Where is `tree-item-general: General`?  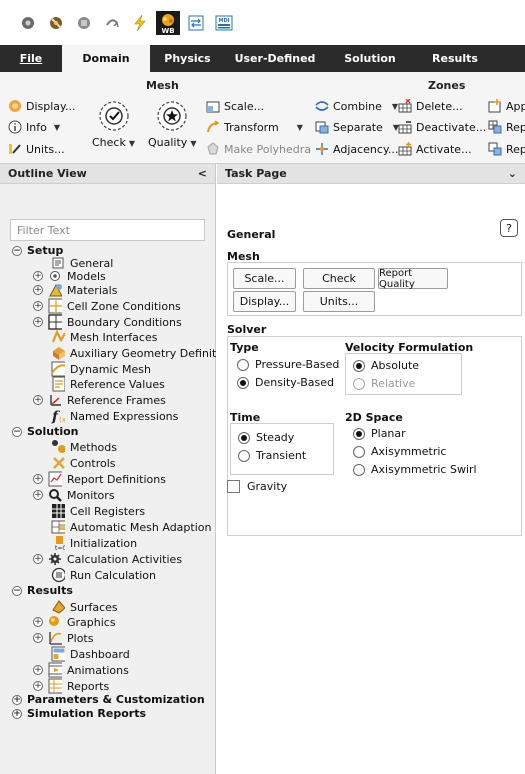 tree-item-general: General is located at coordinates (82, 263).